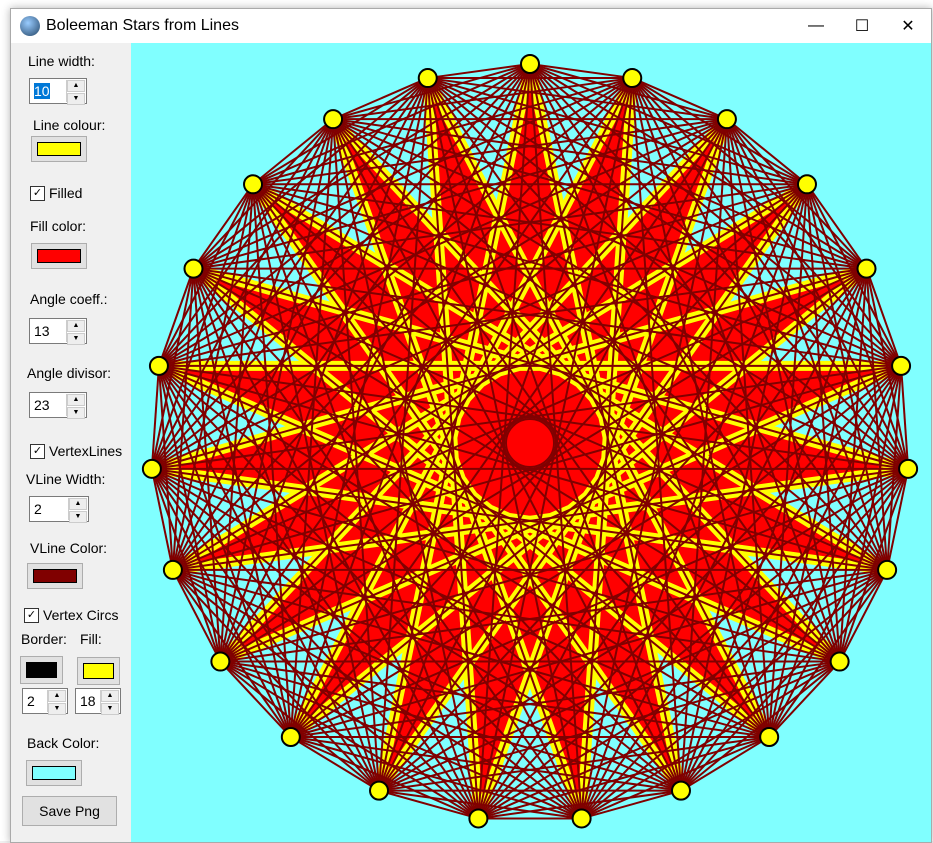  I want to click on angle-divisor-label: Angle divisor:, so click(69, 373).